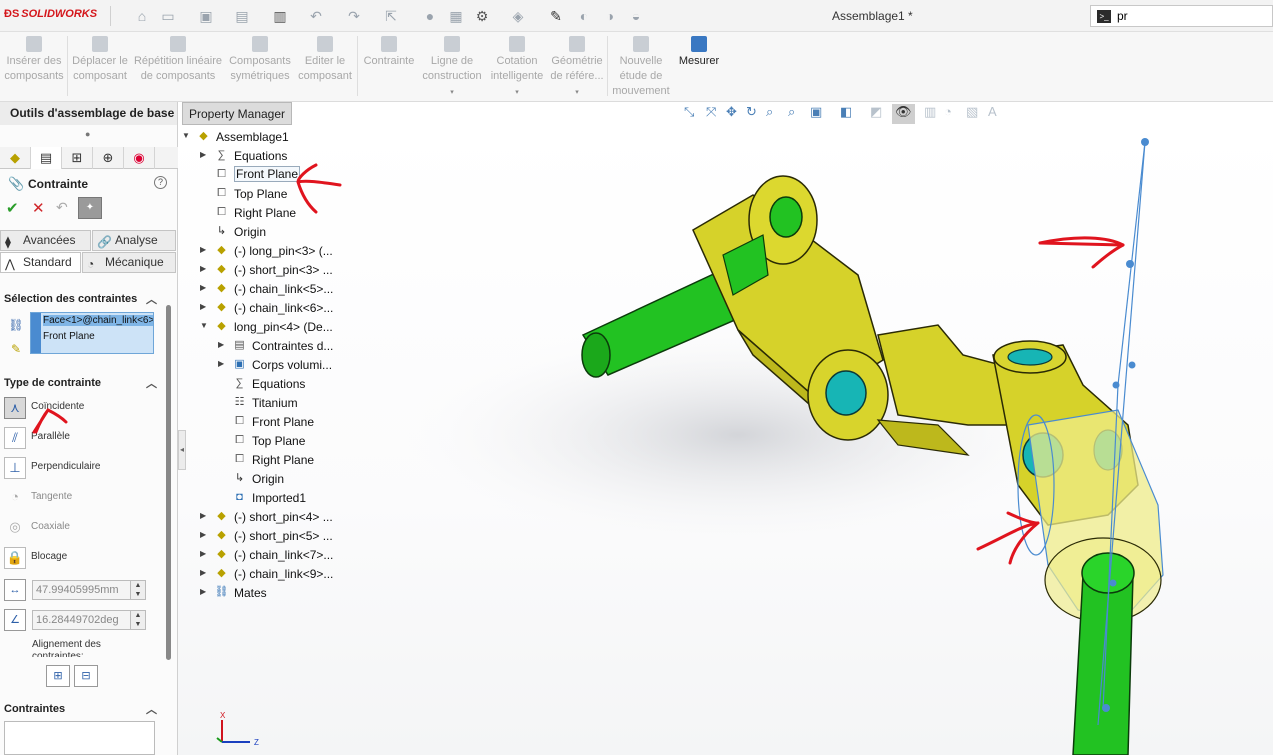  What do you see at coordinates (584, 16) in the screenshot?
I see `appearance-icon: ◐` at bounding box center [584, 16].